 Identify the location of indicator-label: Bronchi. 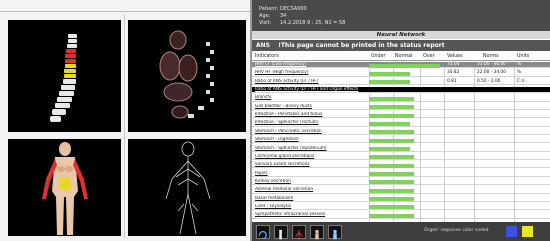
(263, 98).